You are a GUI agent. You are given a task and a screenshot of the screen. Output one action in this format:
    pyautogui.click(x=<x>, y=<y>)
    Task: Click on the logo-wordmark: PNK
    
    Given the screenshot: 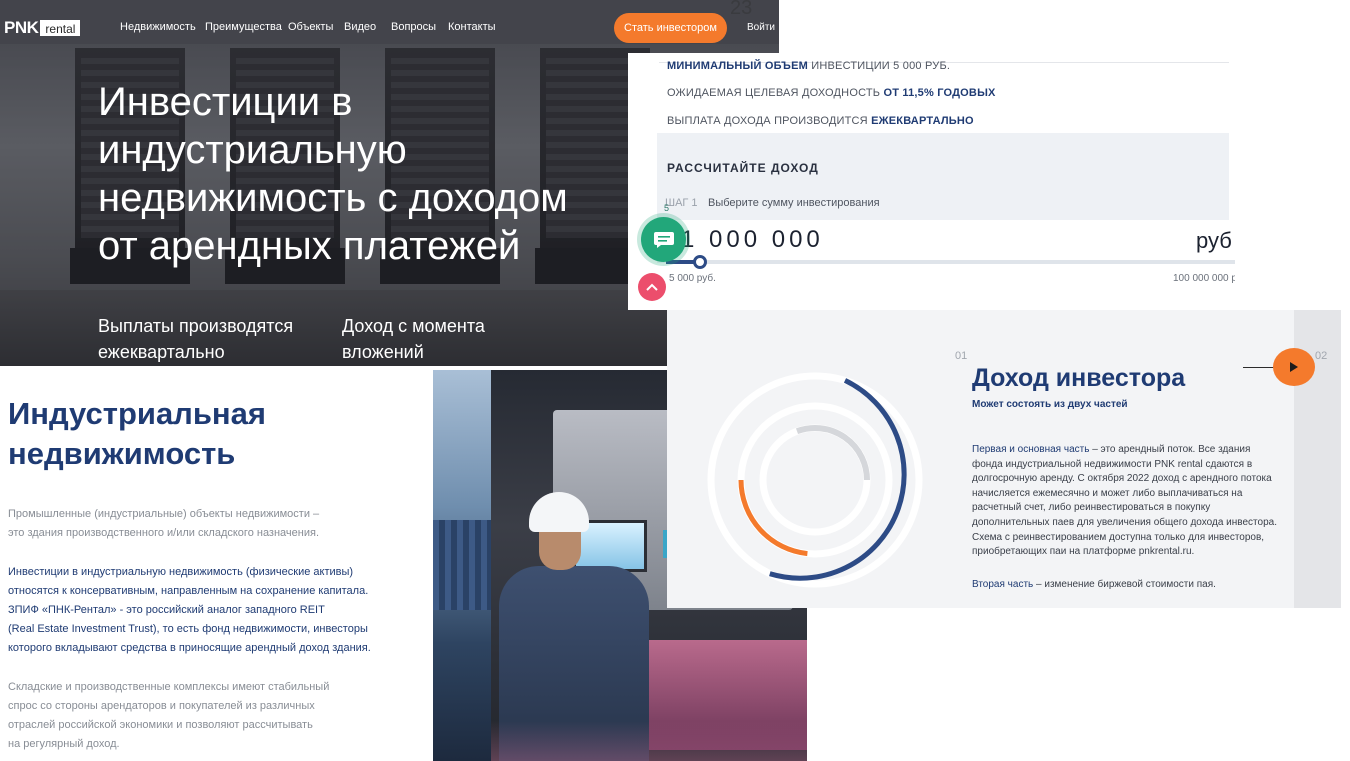 What is the action you would take?
    pyautogui.click(x=21, y=27)
    